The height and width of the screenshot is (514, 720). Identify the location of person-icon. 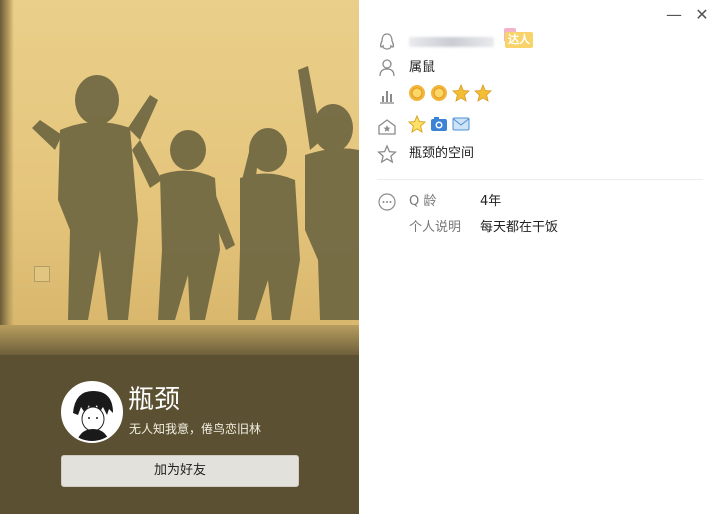
(387, 68).